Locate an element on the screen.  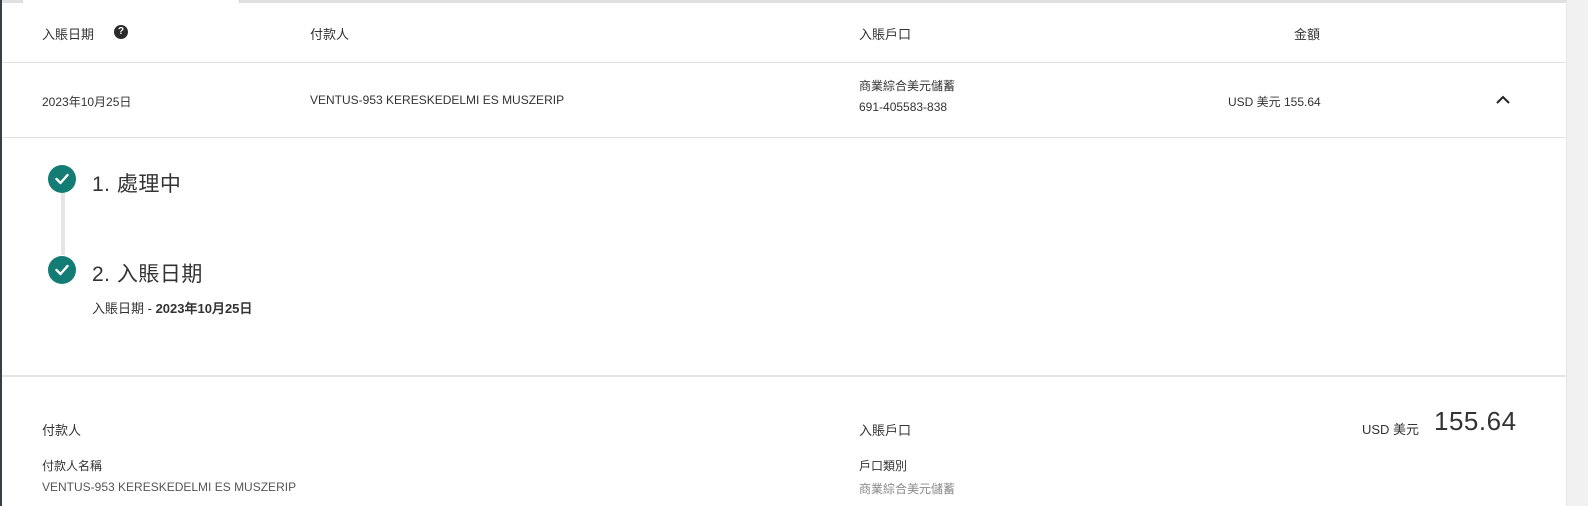
section-divider is located at coordinates (784, 376).